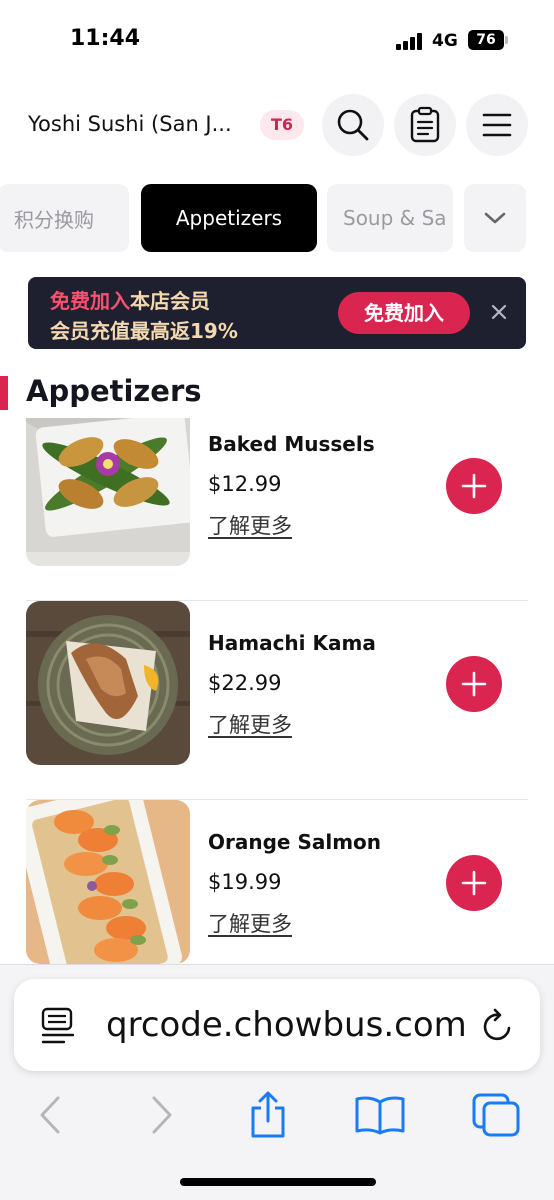 Image resolution: width=554 pixels, height=1200 pixels. Describe the element at coordinates (445, 41) in the screenshot. I see `network-type: 4G` at that location.